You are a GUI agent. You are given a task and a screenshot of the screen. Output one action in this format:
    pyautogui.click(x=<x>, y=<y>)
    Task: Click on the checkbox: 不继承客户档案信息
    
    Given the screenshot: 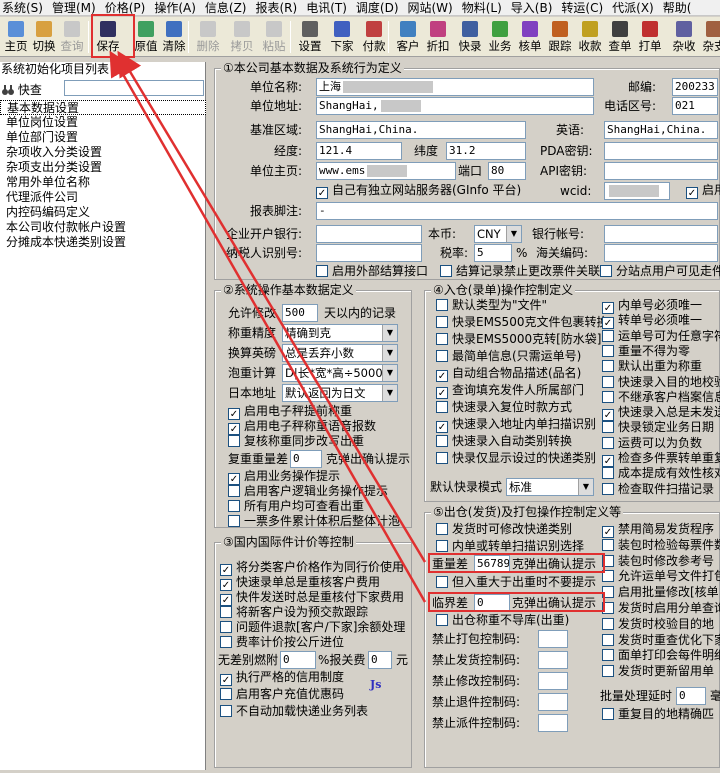 What is the action you would take?
    pyautogui.click(x=661, y=397)
    